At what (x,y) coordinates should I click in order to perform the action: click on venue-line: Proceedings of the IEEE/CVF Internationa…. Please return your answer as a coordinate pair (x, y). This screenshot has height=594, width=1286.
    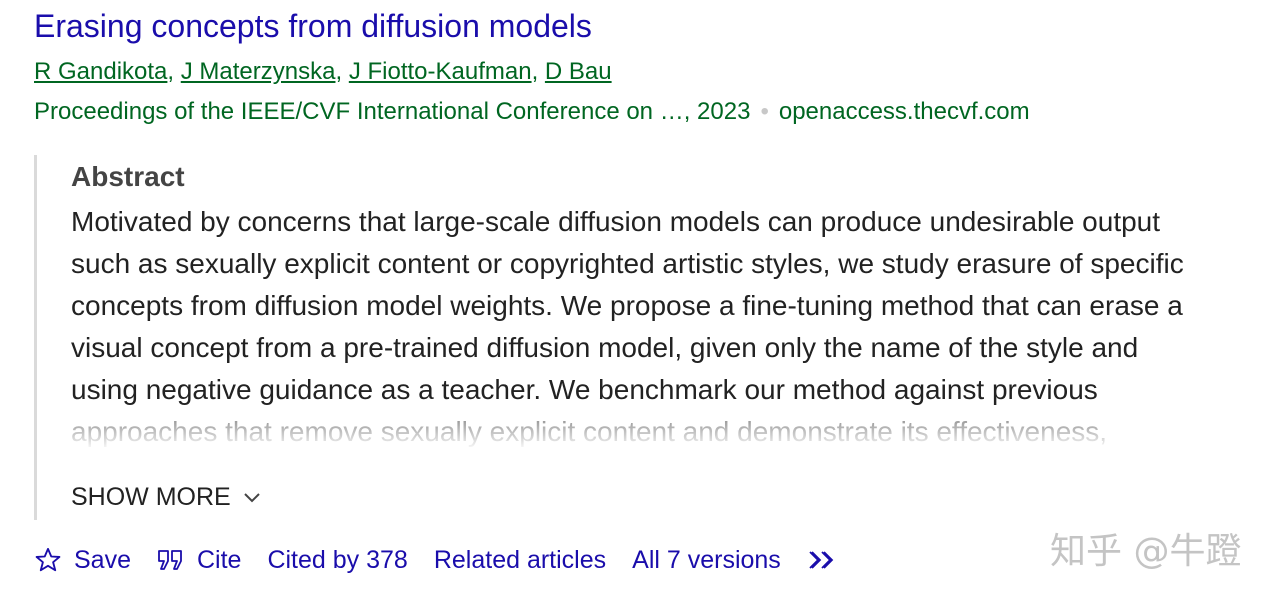
    Looking at the image, I should click on (532, 112).